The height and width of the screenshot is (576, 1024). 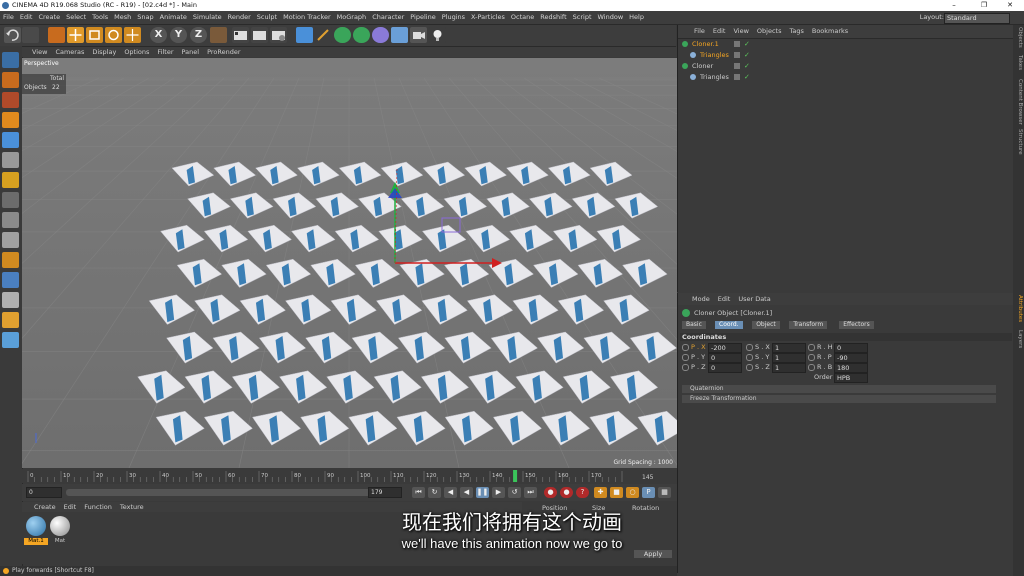 I want to click on right-tab-structure: Structure, so click(x=1018, y=142).